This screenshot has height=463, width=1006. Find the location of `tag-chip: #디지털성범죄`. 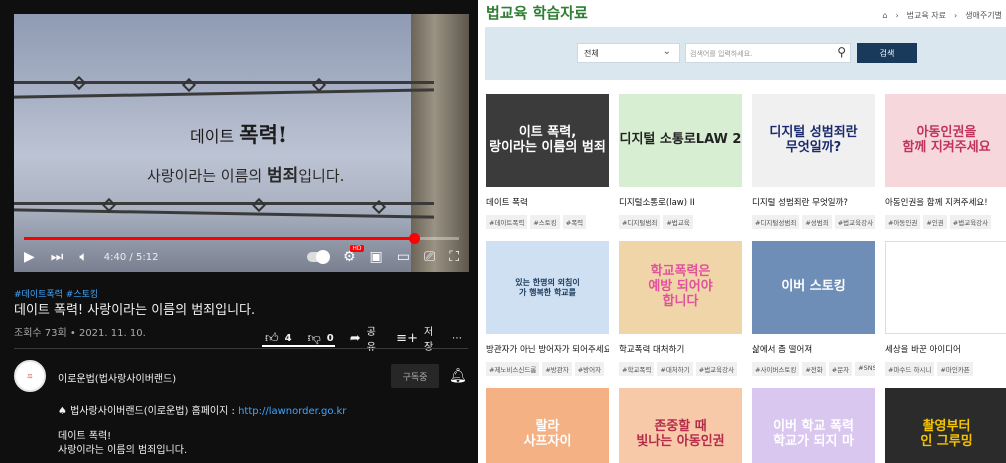

tag-chip: #디지털성범죄 is located at coordinates (776, 222).